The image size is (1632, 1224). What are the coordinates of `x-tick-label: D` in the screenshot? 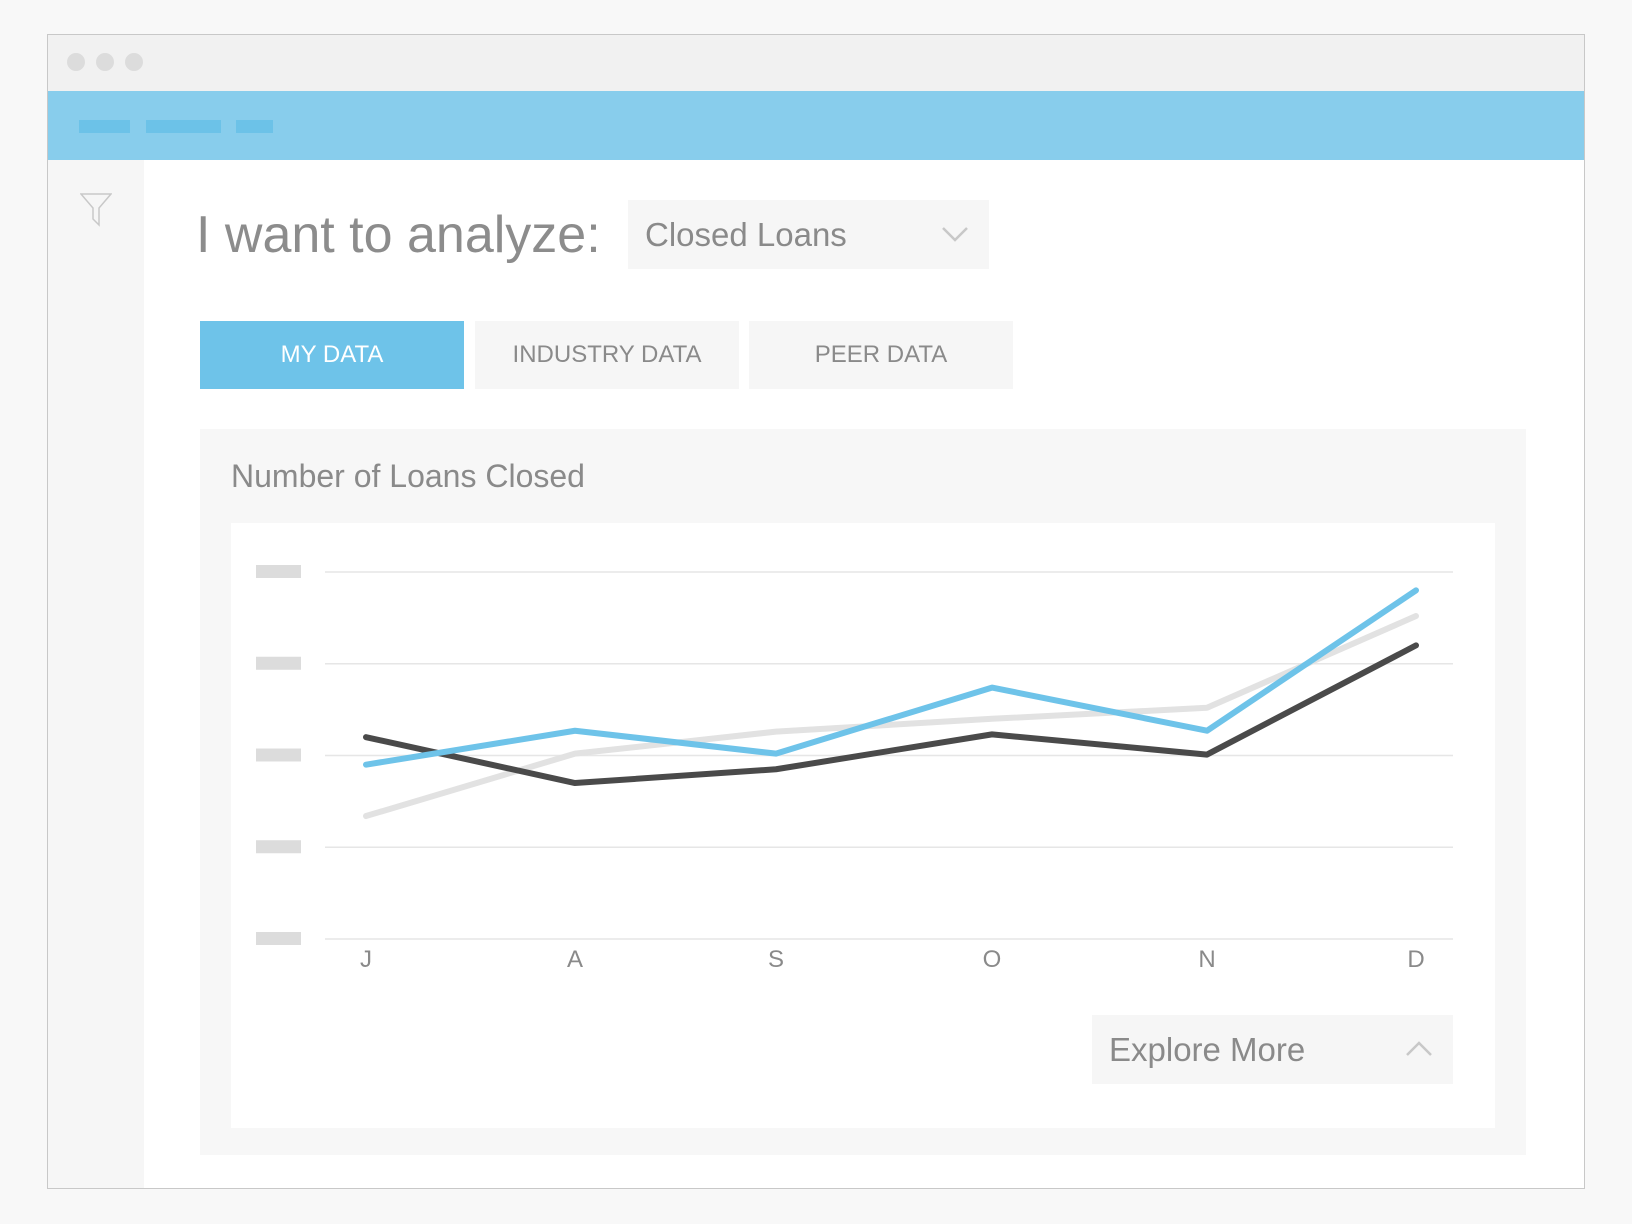 It's located at (1416, 959).